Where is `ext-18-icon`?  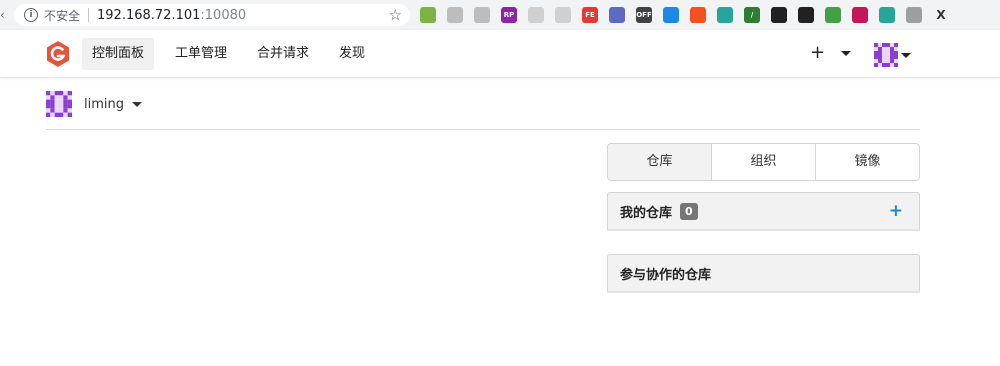 ext-18-icon is located at coordinates (887, 15).